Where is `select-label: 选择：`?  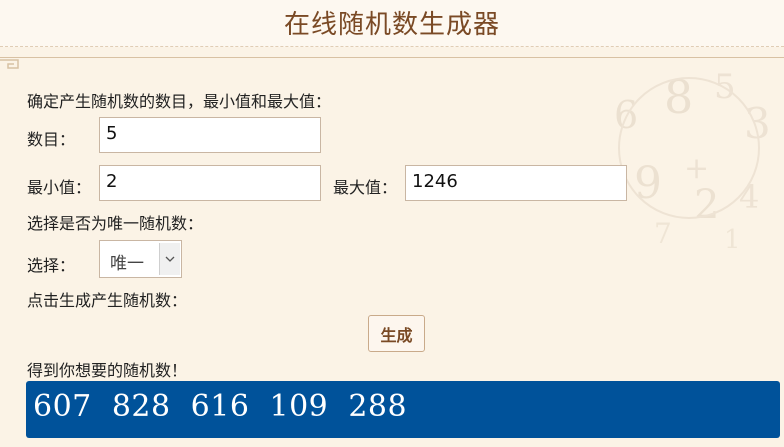 select-label: 选择： is located at coordinates (51, 265).